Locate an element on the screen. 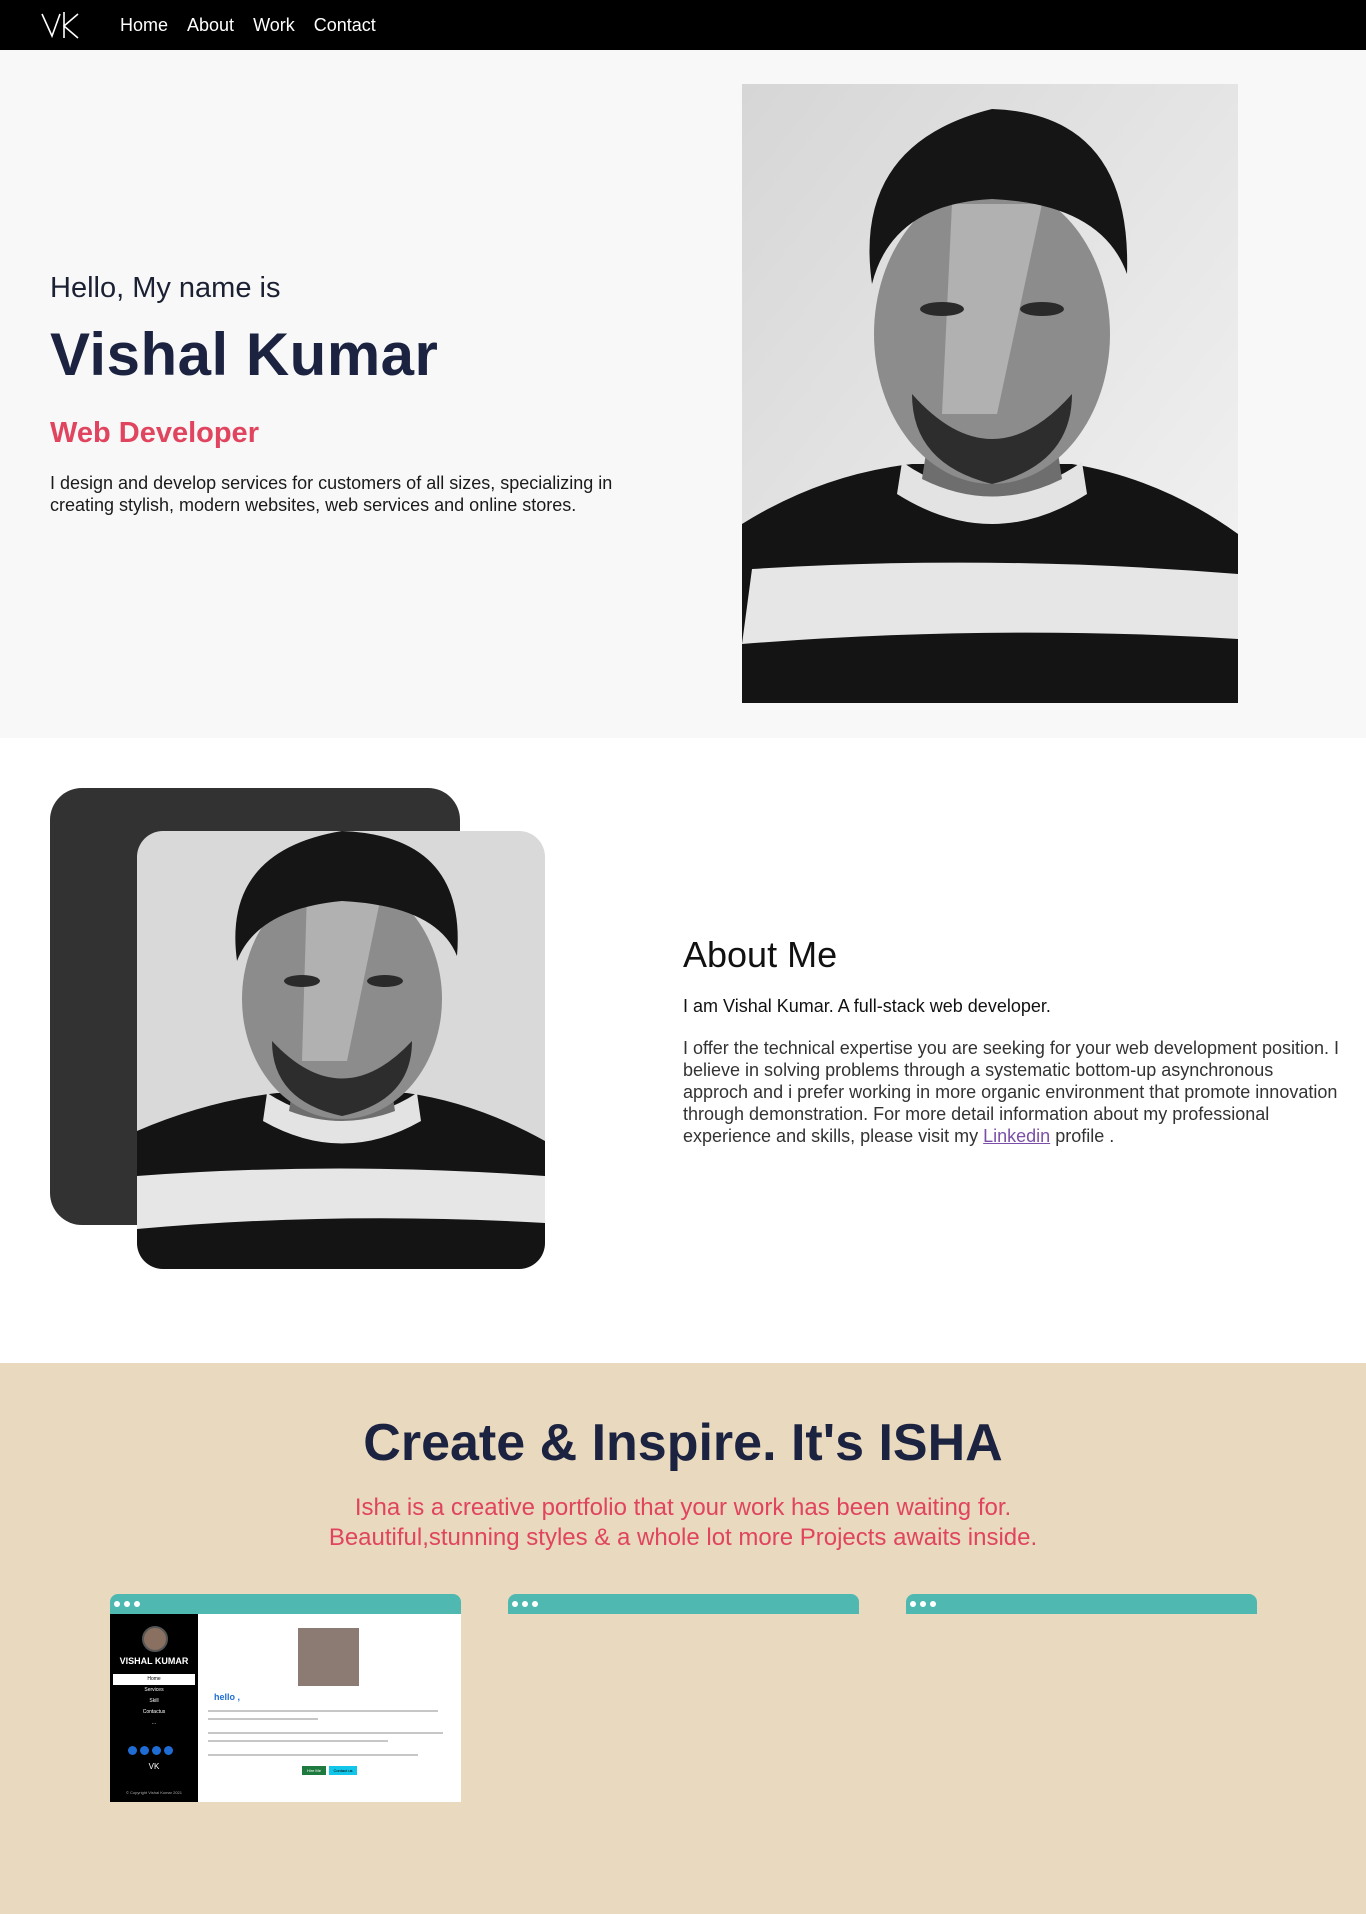  preview-avatar is located at coordinates (155, 1639).